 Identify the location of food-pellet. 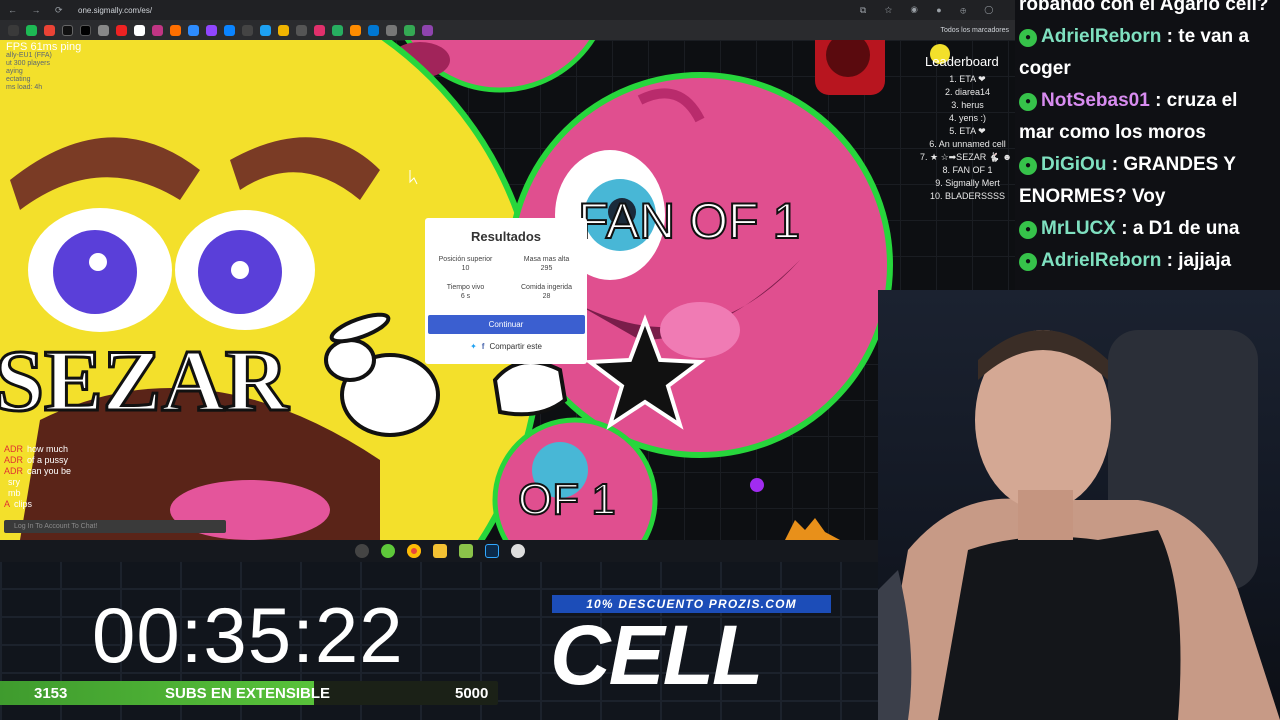
(757, 485).